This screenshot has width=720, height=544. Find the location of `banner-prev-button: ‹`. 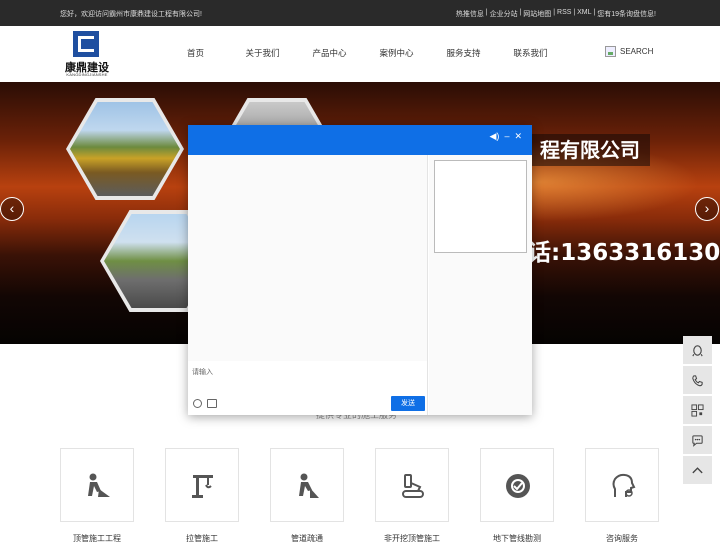

banner-prev-button: ‹ is located at coordinates (12, 209).